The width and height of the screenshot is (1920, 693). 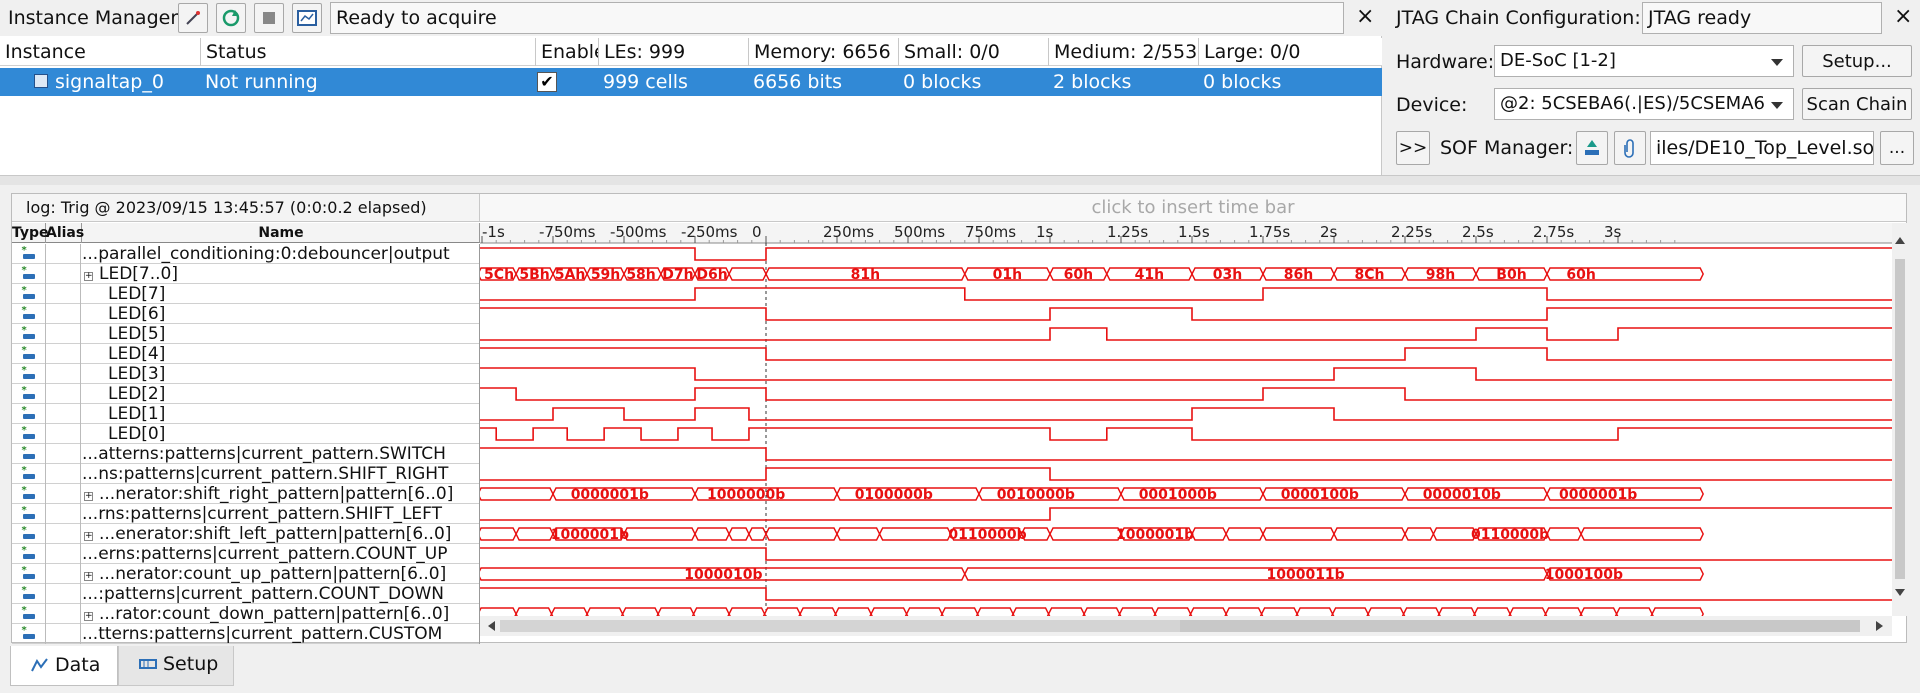 I want to click on signal-row: * LED[5], so click(x=245, y=334).